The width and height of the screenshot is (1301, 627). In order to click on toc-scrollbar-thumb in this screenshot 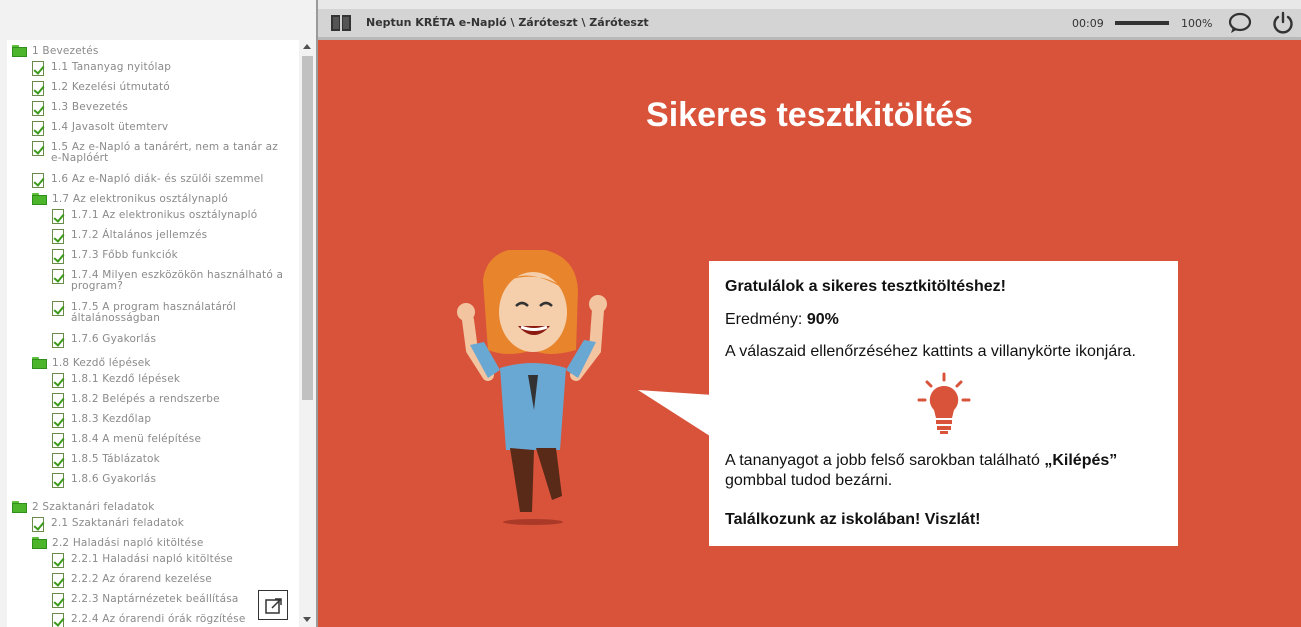, I will do `click(307, 228)`.